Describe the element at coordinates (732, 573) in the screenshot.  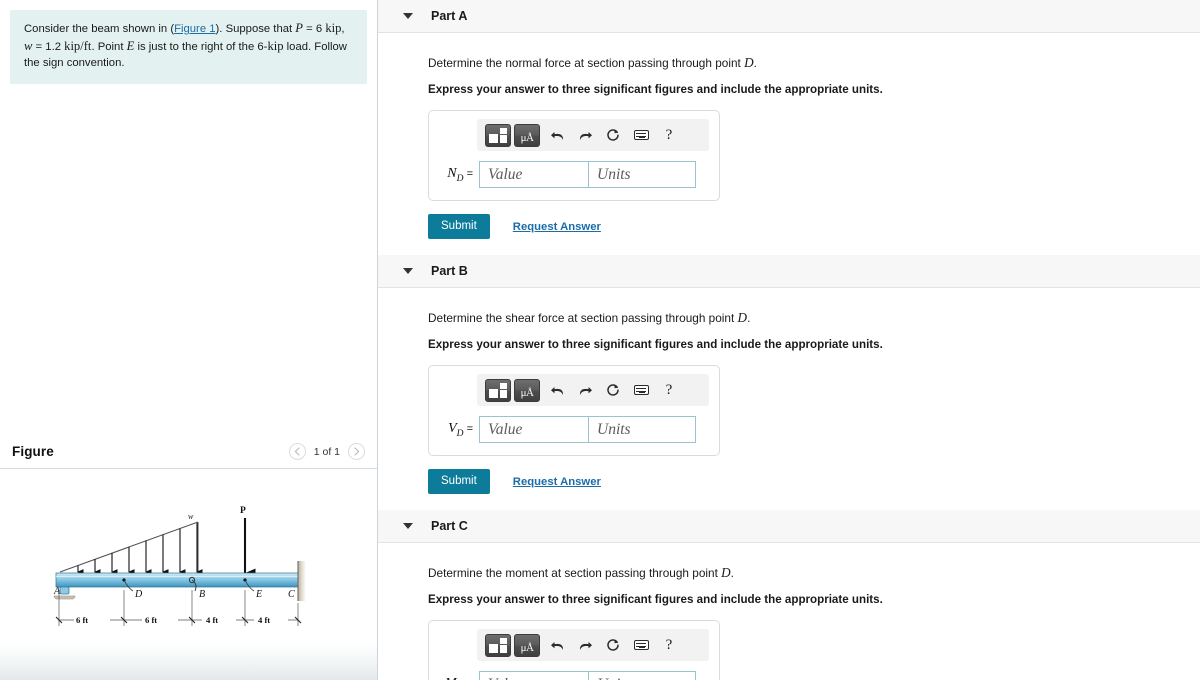
I see `part-c-prompt-post: .` at that location.